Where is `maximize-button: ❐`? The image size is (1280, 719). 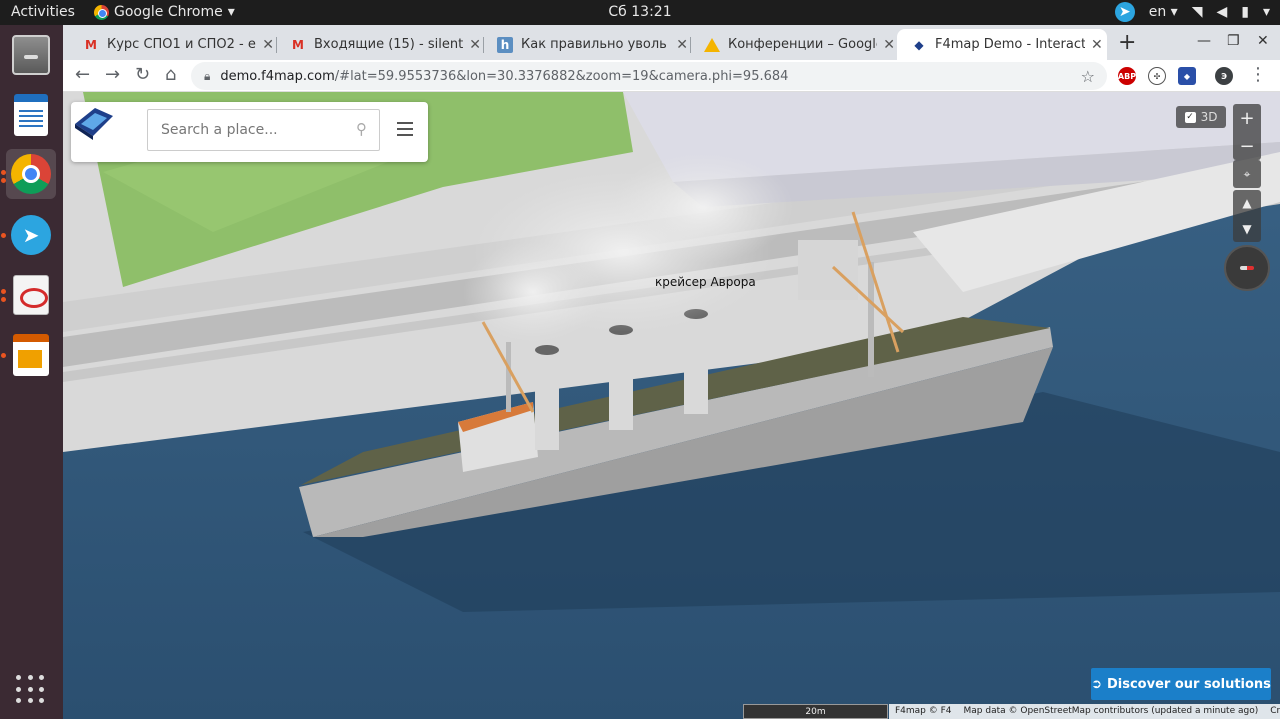 maximize-button: ❐ is located at coordinates (1233, 41).